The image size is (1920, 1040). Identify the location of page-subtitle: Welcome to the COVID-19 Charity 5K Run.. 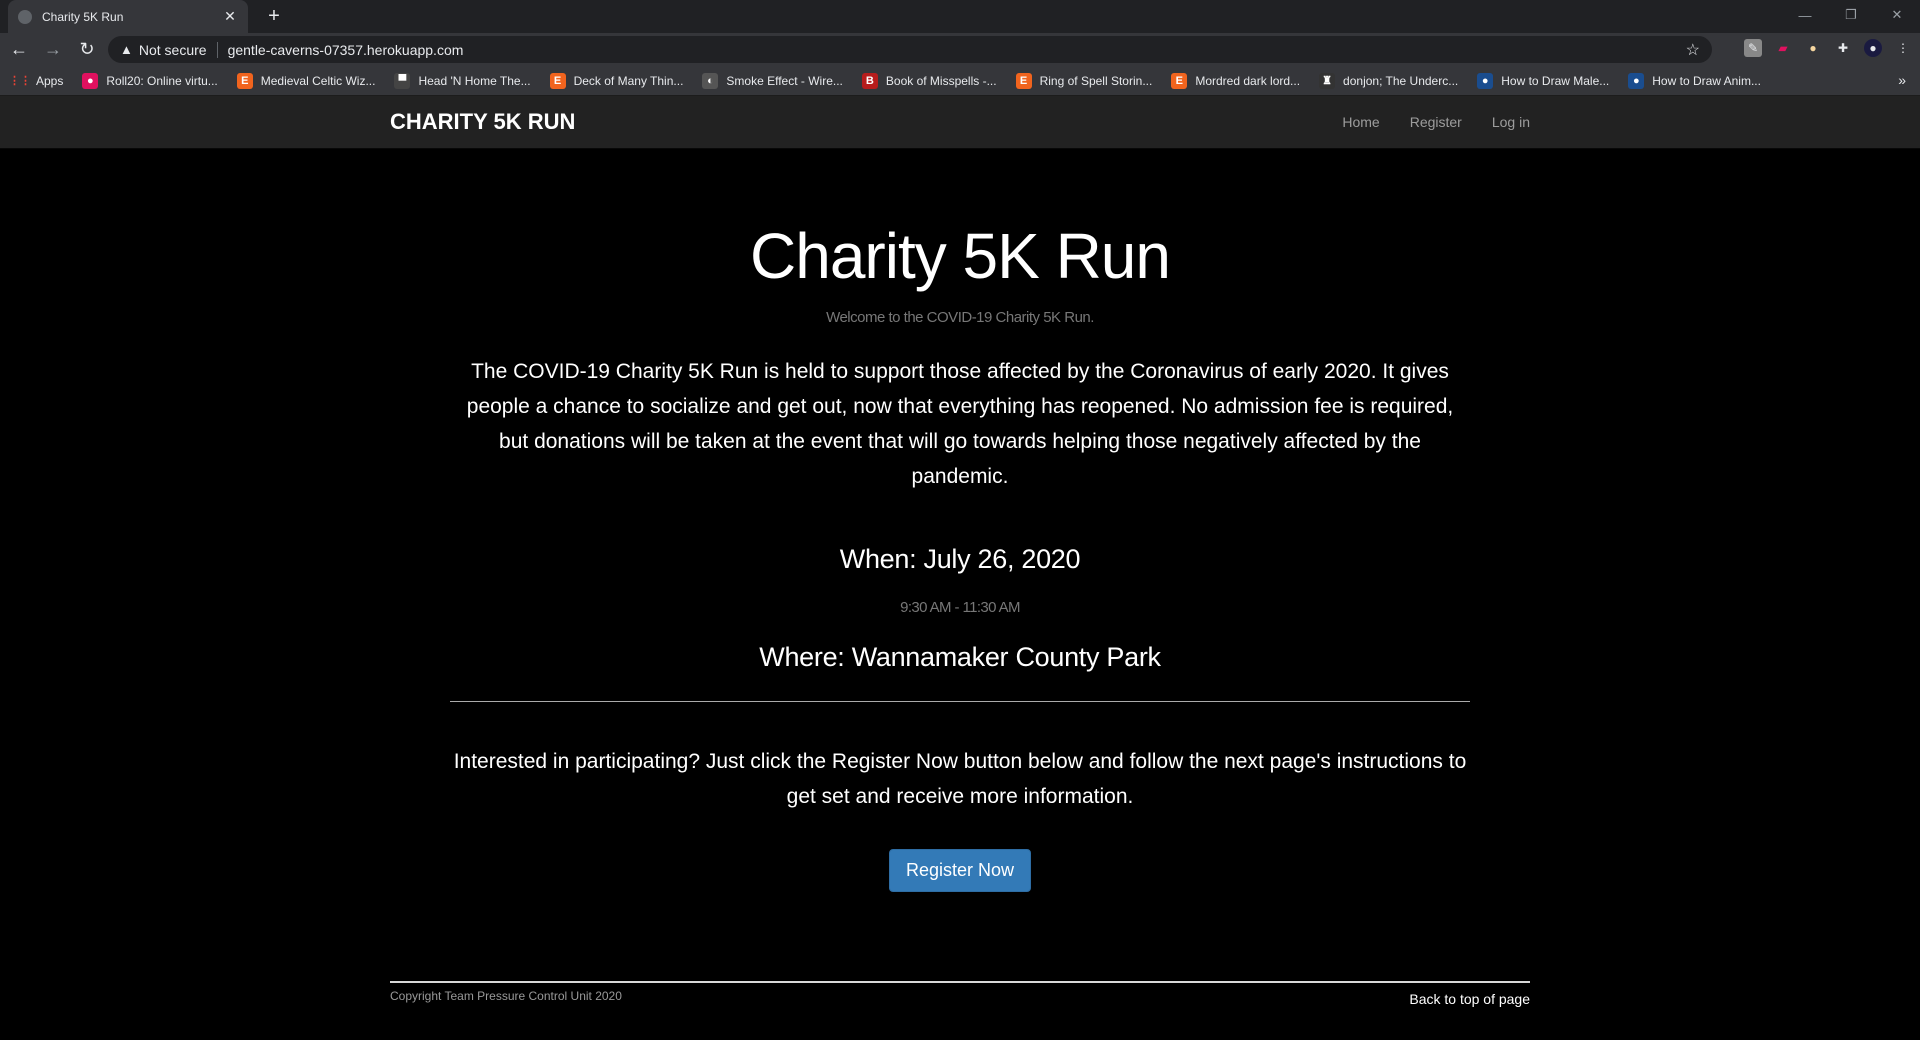
(960, 318).